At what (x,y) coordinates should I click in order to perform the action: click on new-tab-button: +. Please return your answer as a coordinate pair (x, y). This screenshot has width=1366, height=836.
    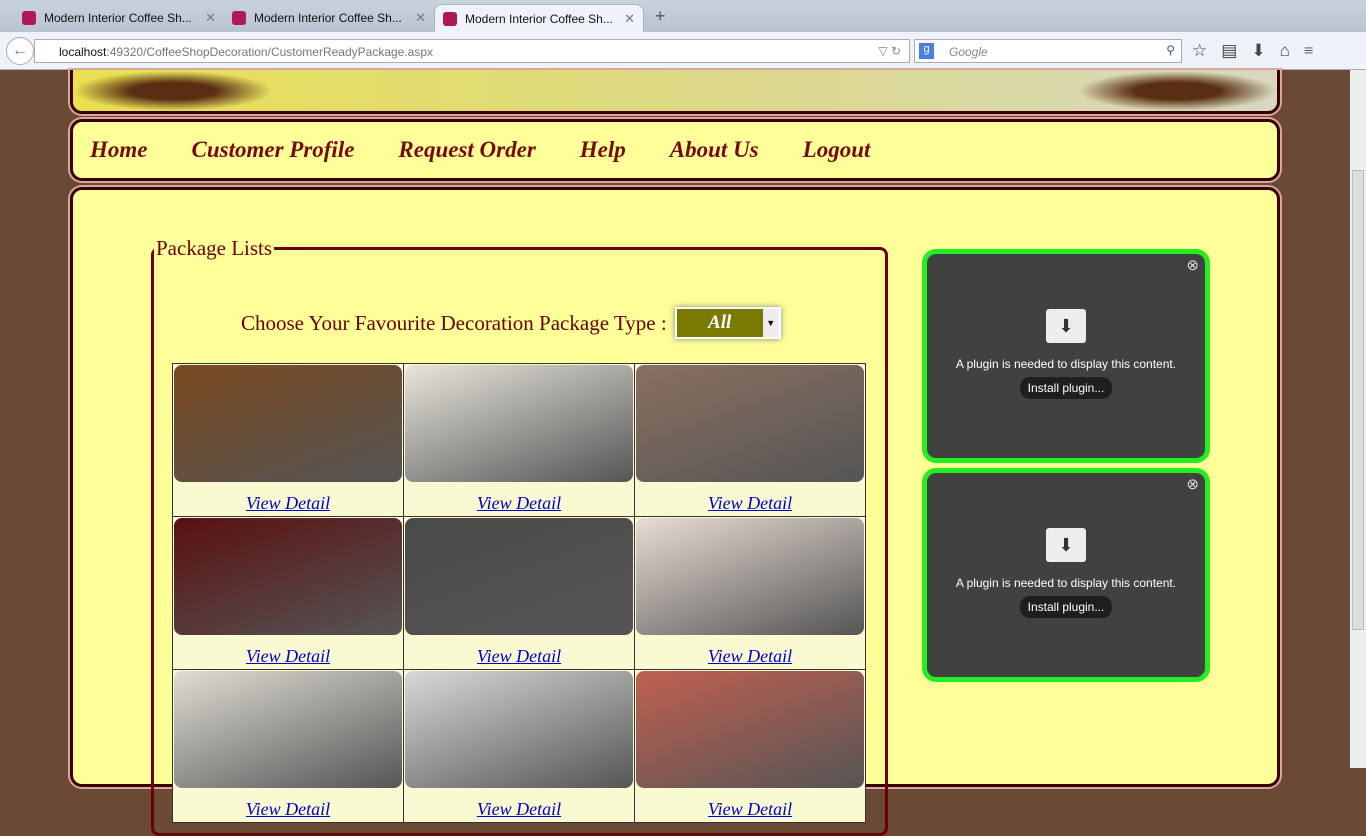
    Looking at the image, I should click on (660, 16).